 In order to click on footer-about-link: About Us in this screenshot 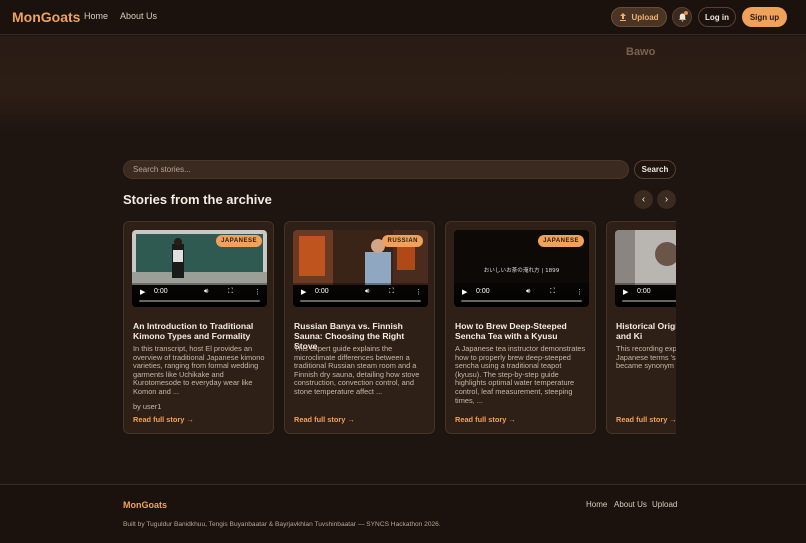, I will do `click(630, 504)`.